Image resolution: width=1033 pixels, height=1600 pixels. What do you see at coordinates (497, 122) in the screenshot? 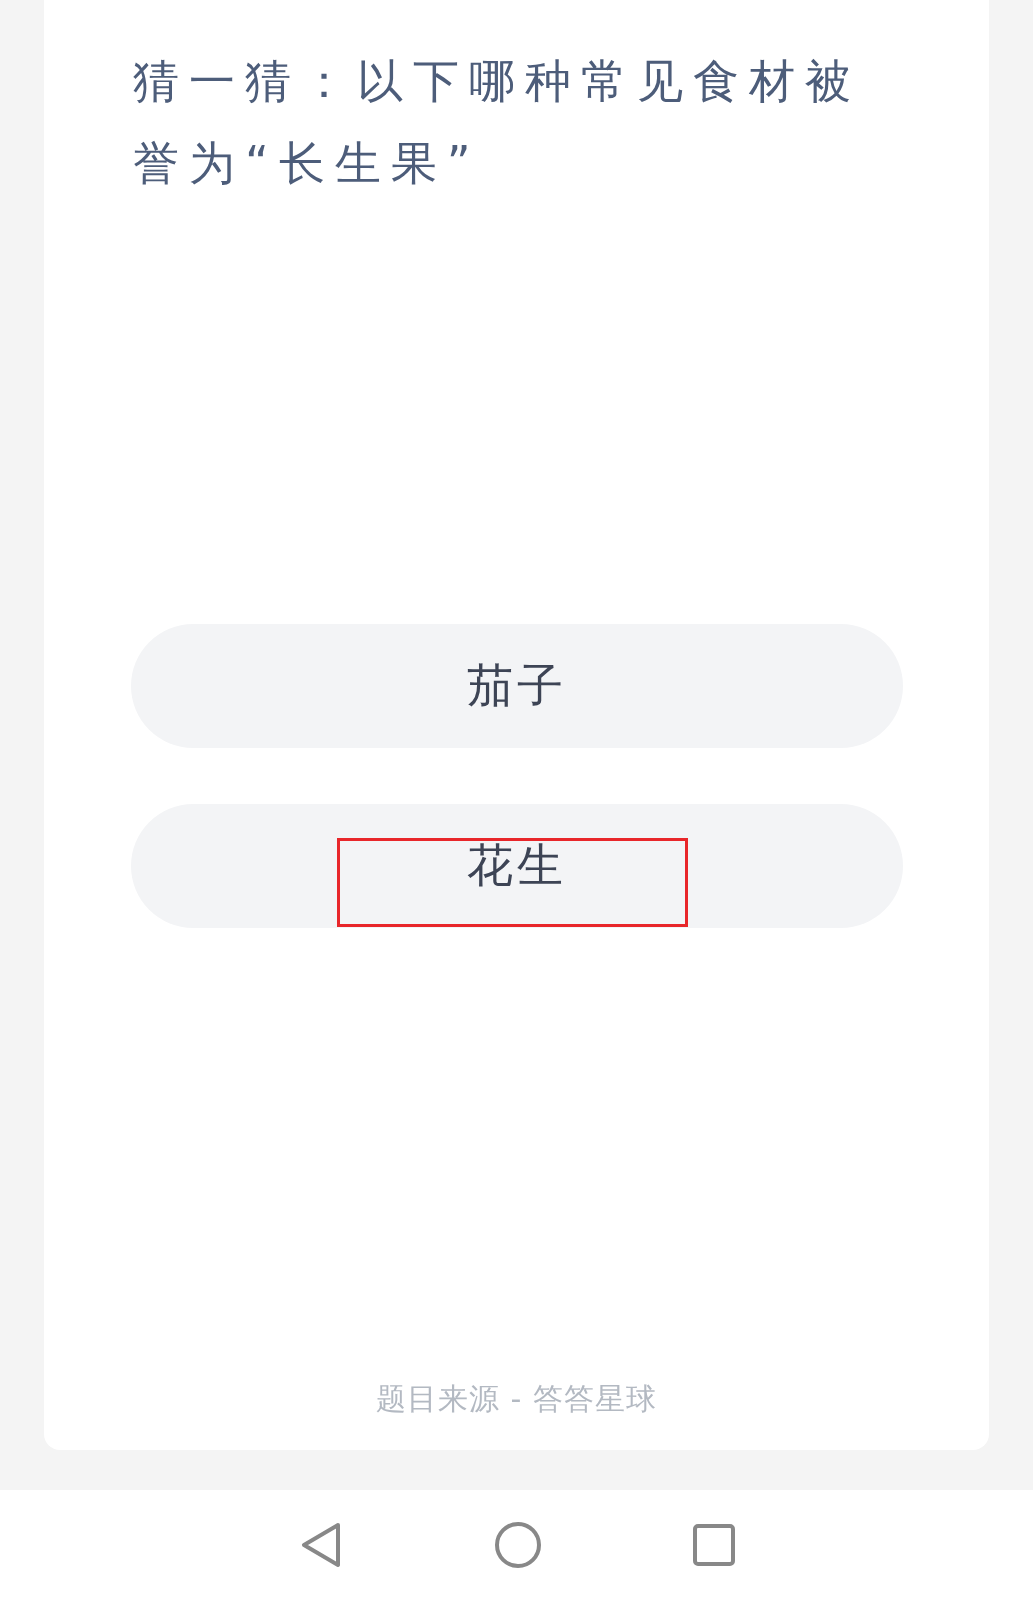
I see `question-text: 猜一猜：以下哪种常见食材被誉为“长生果”` at bounding box center [497, 122].